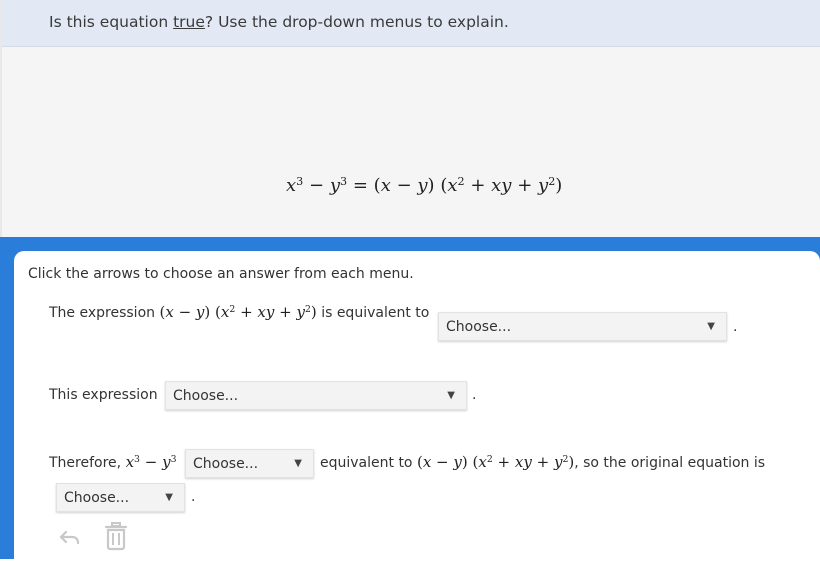 This screenshot has height=581, width=820. Describe the element at coordinates (582, 326) in the screenshot. I see `row1-dropdown: Choose... ▼` at that location.